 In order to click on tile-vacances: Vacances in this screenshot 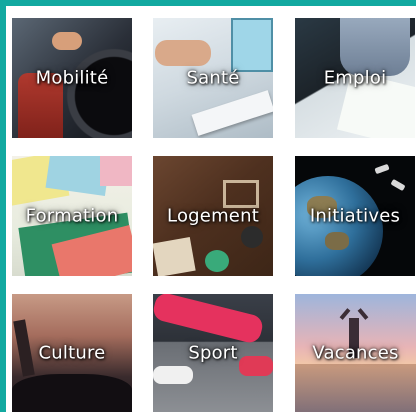, I will do `click(355, 353)`.